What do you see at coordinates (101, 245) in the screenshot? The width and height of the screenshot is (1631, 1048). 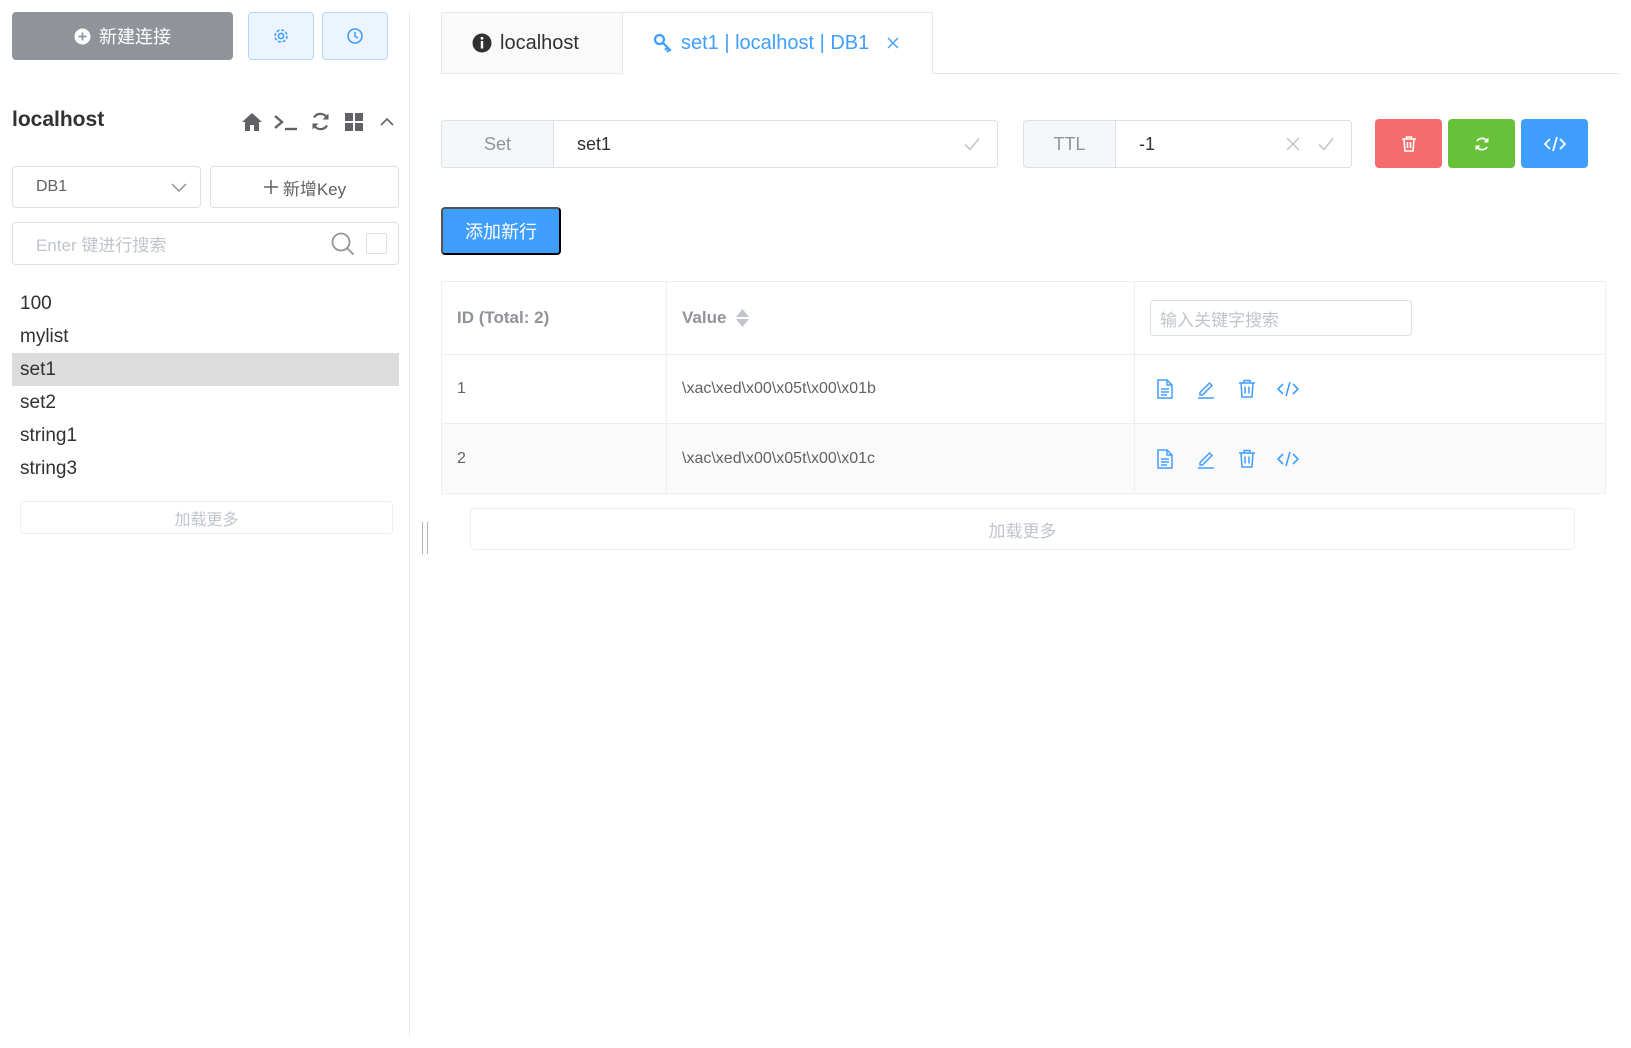 I see `key-search-placeholder: Enter 键进行搜索` at bounding box center [101, 245].